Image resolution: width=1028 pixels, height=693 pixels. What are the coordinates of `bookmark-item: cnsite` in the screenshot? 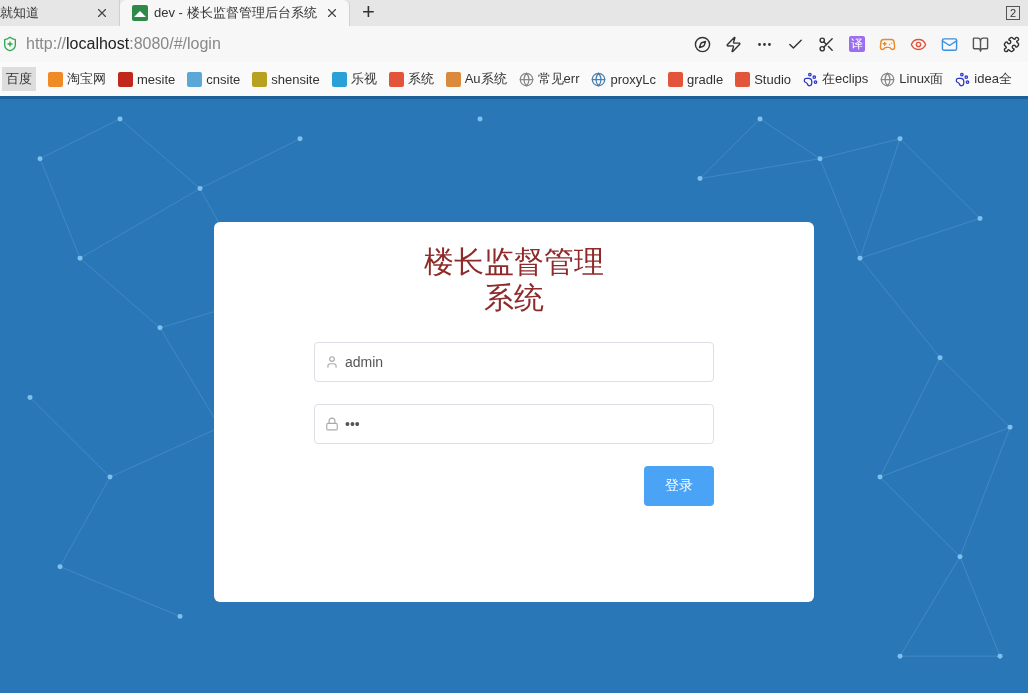 It's located at (214, 79).